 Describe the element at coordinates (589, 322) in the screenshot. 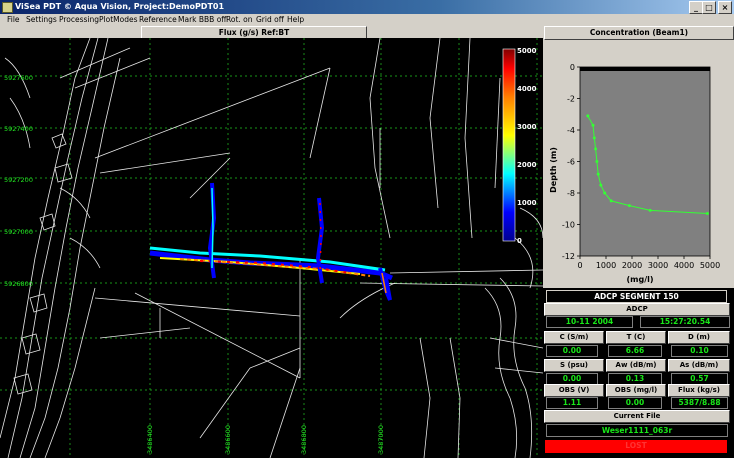

I see `date-value: 10-11 2004` at that location.